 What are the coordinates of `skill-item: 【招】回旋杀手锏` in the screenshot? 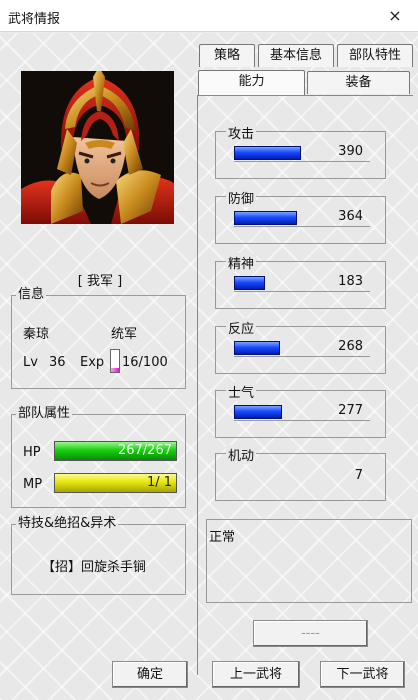 It's located at (94, 565).